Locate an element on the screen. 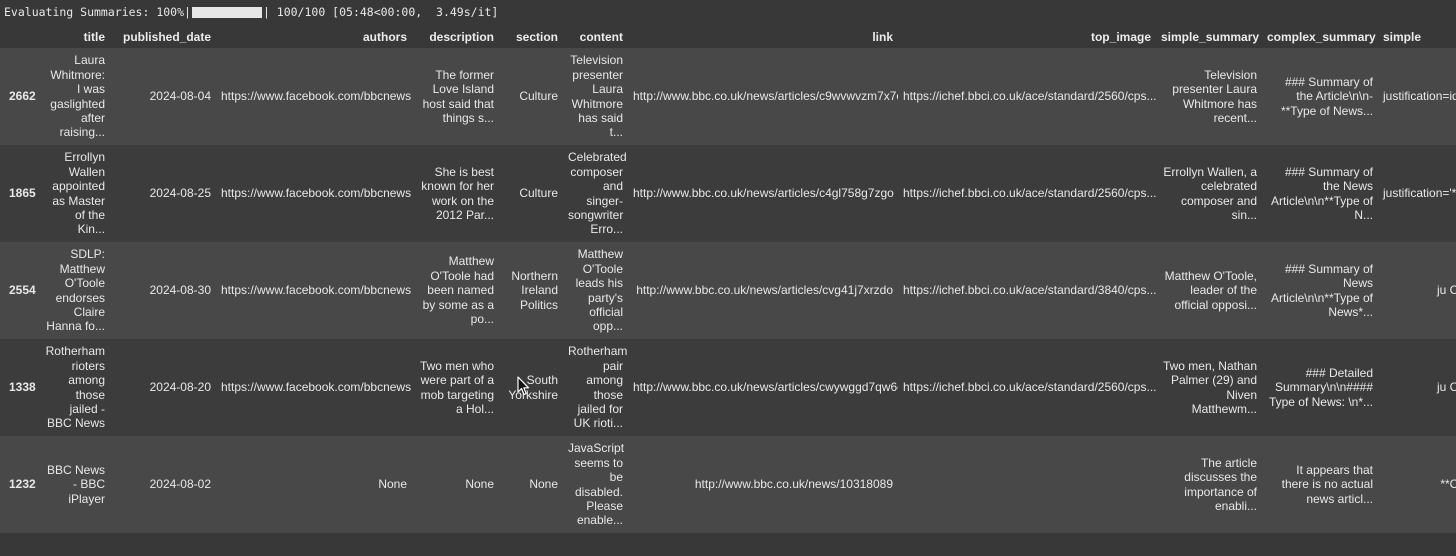 The width and height of the screenshot is (1456, 556). row-index: 1232 is located at coordinates (20, 484).